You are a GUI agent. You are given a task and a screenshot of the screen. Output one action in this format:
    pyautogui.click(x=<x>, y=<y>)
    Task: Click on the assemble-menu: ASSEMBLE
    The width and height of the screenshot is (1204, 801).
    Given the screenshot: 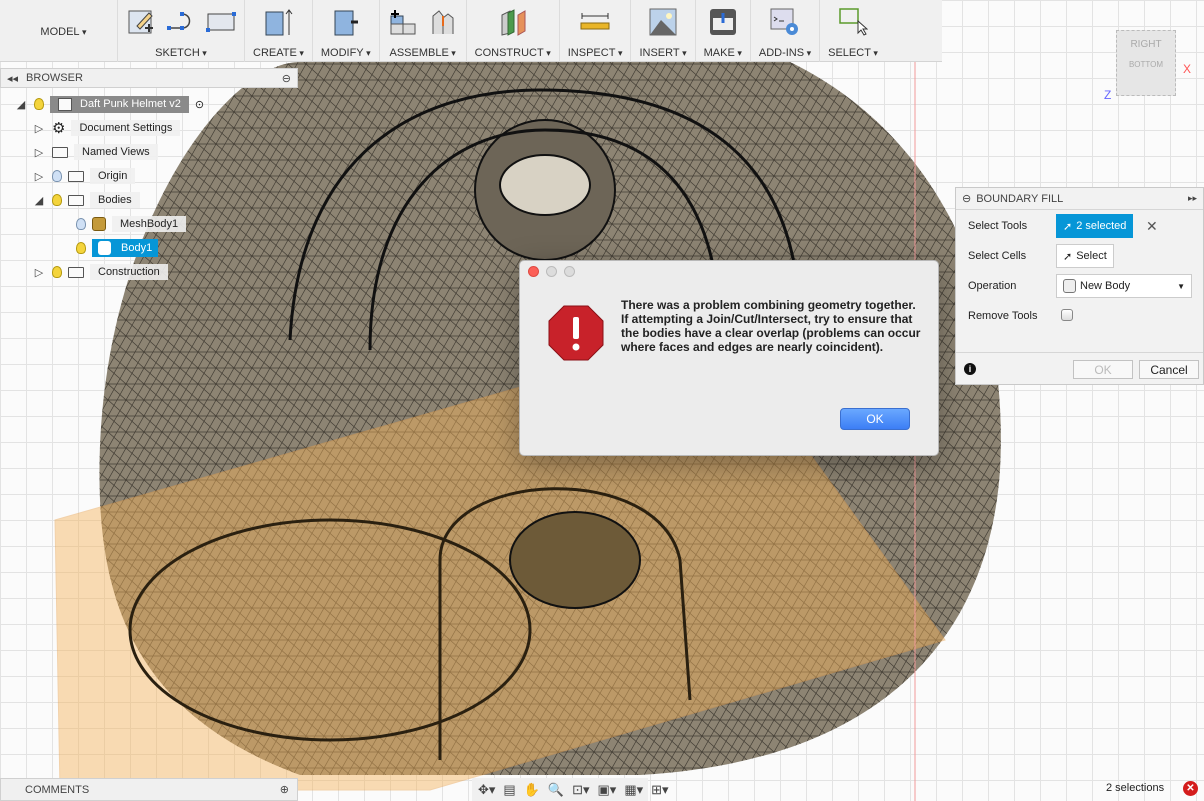 What is the action you would take?
    pyautogui.click(x=422, y=53)
    